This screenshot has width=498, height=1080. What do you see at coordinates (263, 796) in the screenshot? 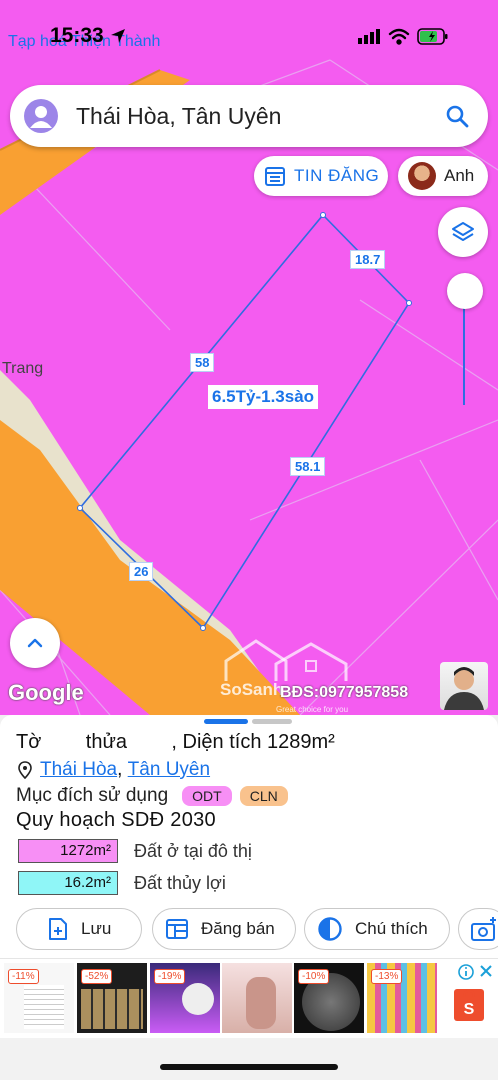
I see `purpose-tag-cln: CLN` at bounding box center [263, 796].